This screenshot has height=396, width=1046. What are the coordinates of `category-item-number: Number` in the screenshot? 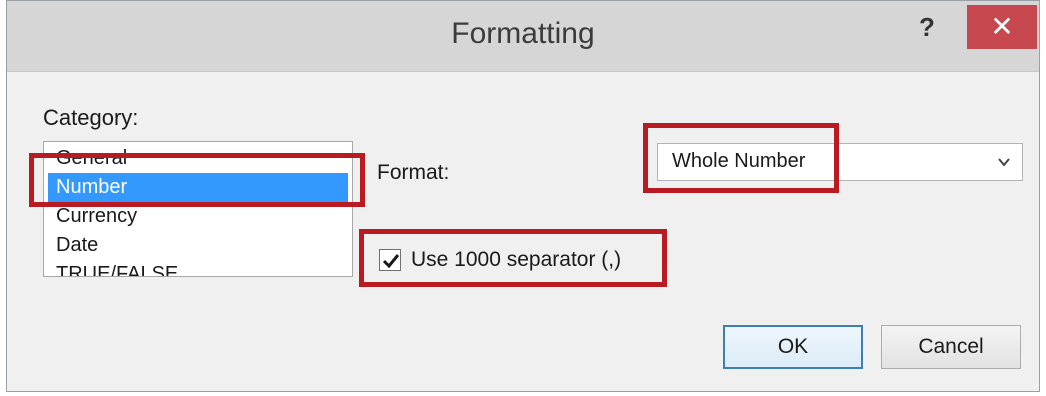 It's located at (198, 187).